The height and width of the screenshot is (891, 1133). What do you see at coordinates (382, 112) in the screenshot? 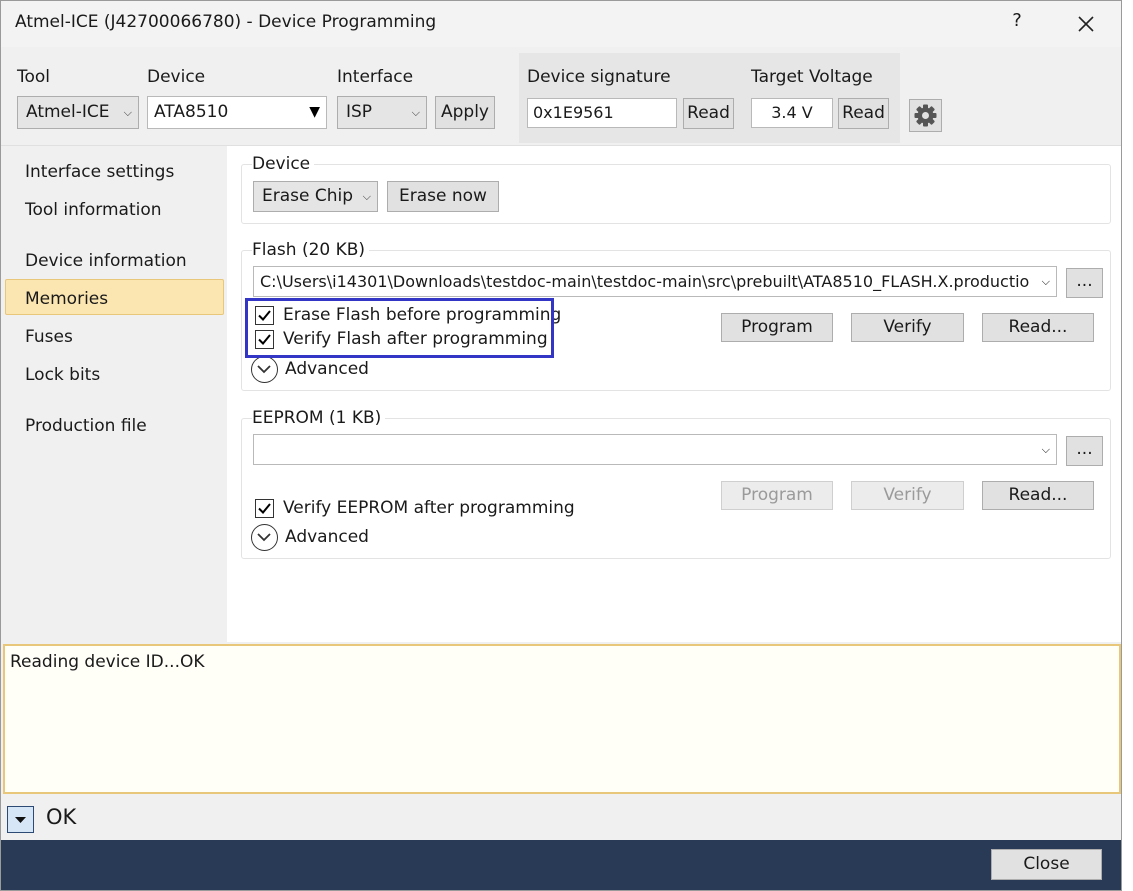
I see `interface-select: ISP ⌵` at bounding box center [382, 112].